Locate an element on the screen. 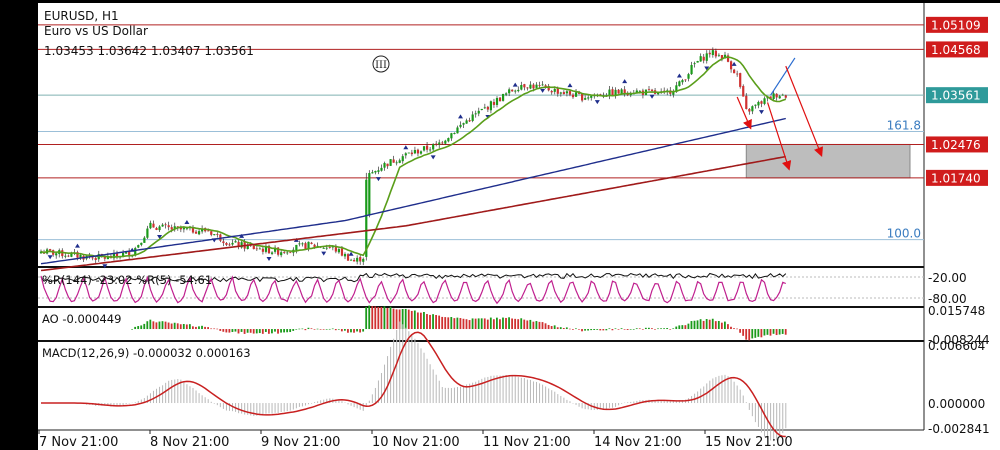  support-zone is located at coordinates (828, 161).